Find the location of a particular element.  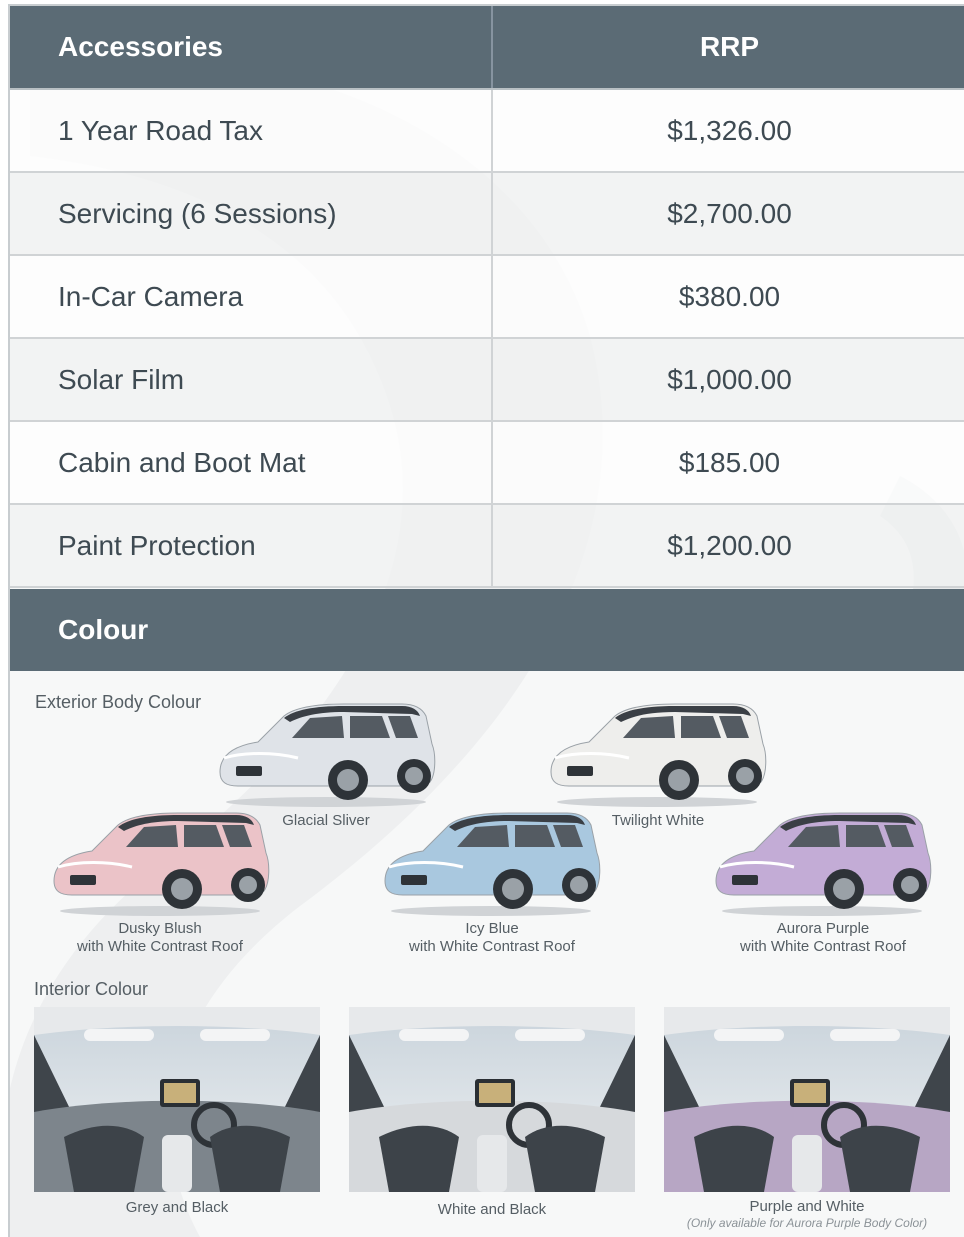

table-row: Solar Film $1,000.00 is located at coordinates (487, 380).